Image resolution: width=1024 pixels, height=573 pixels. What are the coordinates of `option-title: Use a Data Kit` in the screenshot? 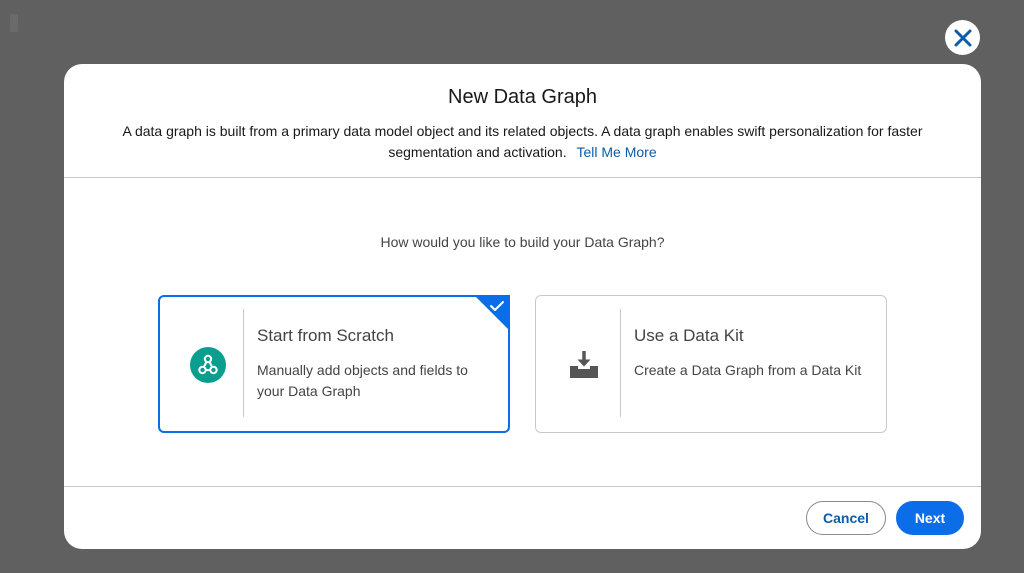 It's located at (689, 335).